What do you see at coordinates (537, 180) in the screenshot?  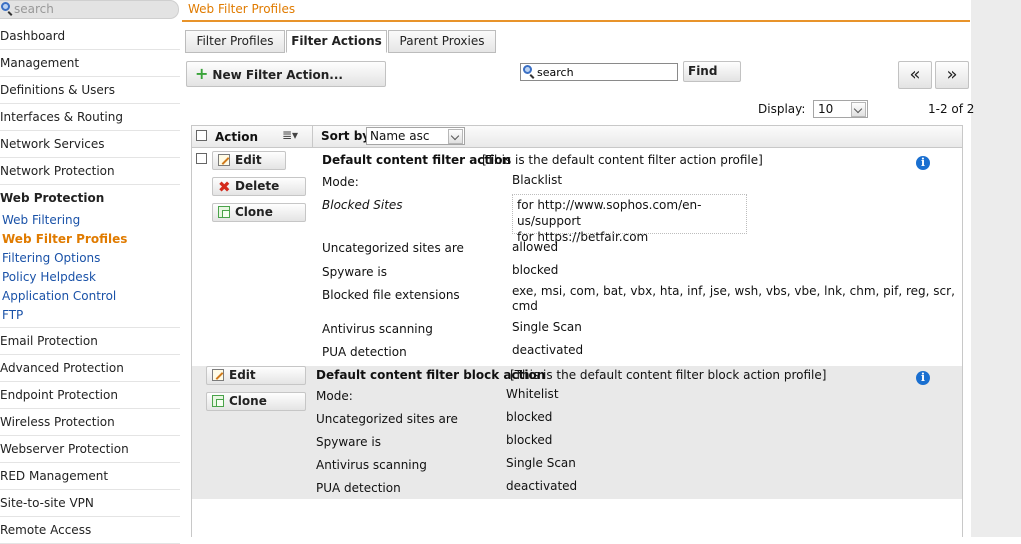 I see `mode-value: Blacklist` at bounding box center [537, 180].